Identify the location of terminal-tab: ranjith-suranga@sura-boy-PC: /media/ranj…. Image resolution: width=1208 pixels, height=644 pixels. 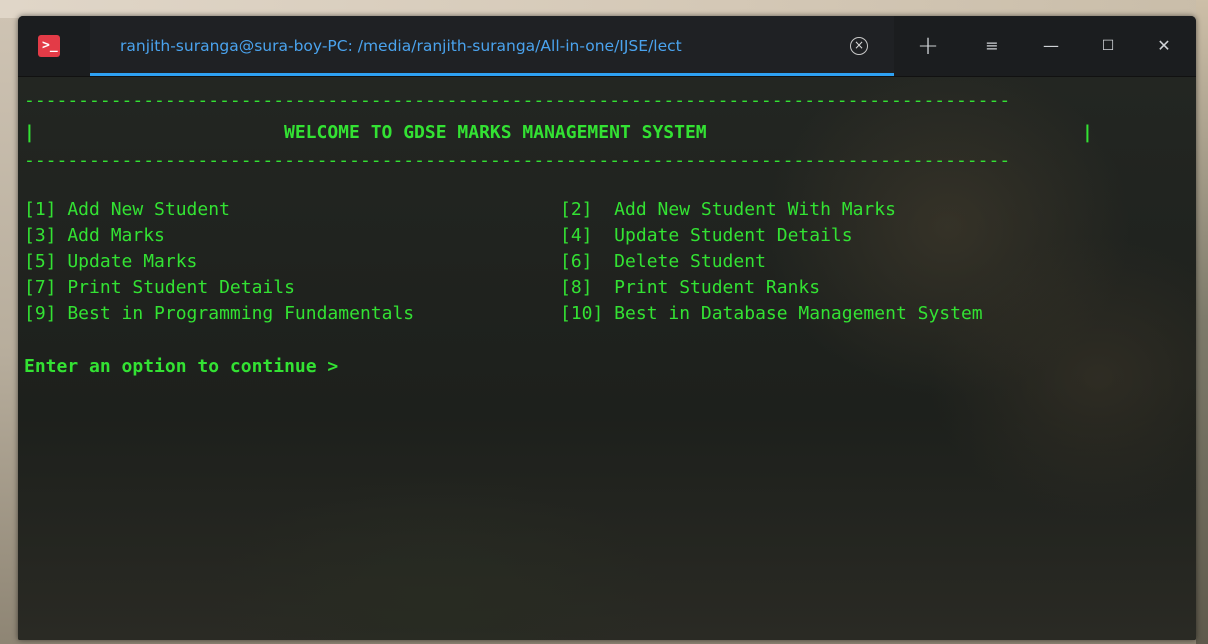
(492, 46).